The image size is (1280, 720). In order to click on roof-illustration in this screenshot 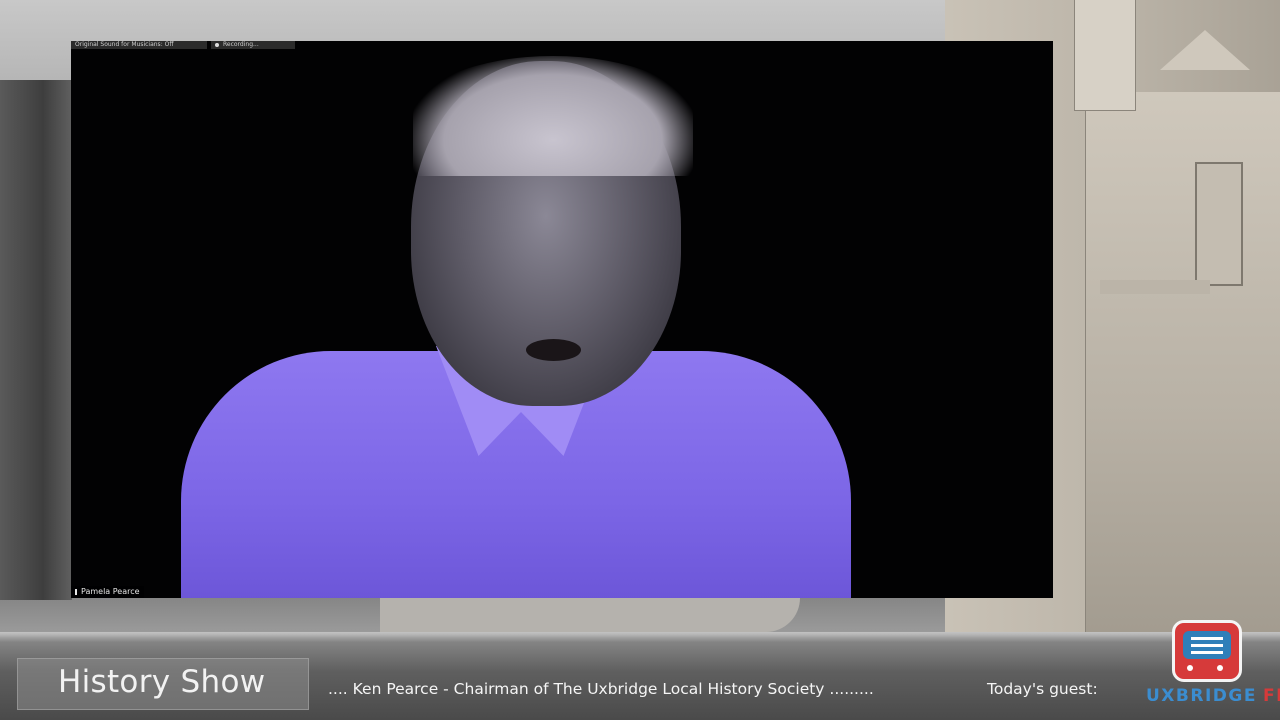, I will do `click(1205, 50)`.